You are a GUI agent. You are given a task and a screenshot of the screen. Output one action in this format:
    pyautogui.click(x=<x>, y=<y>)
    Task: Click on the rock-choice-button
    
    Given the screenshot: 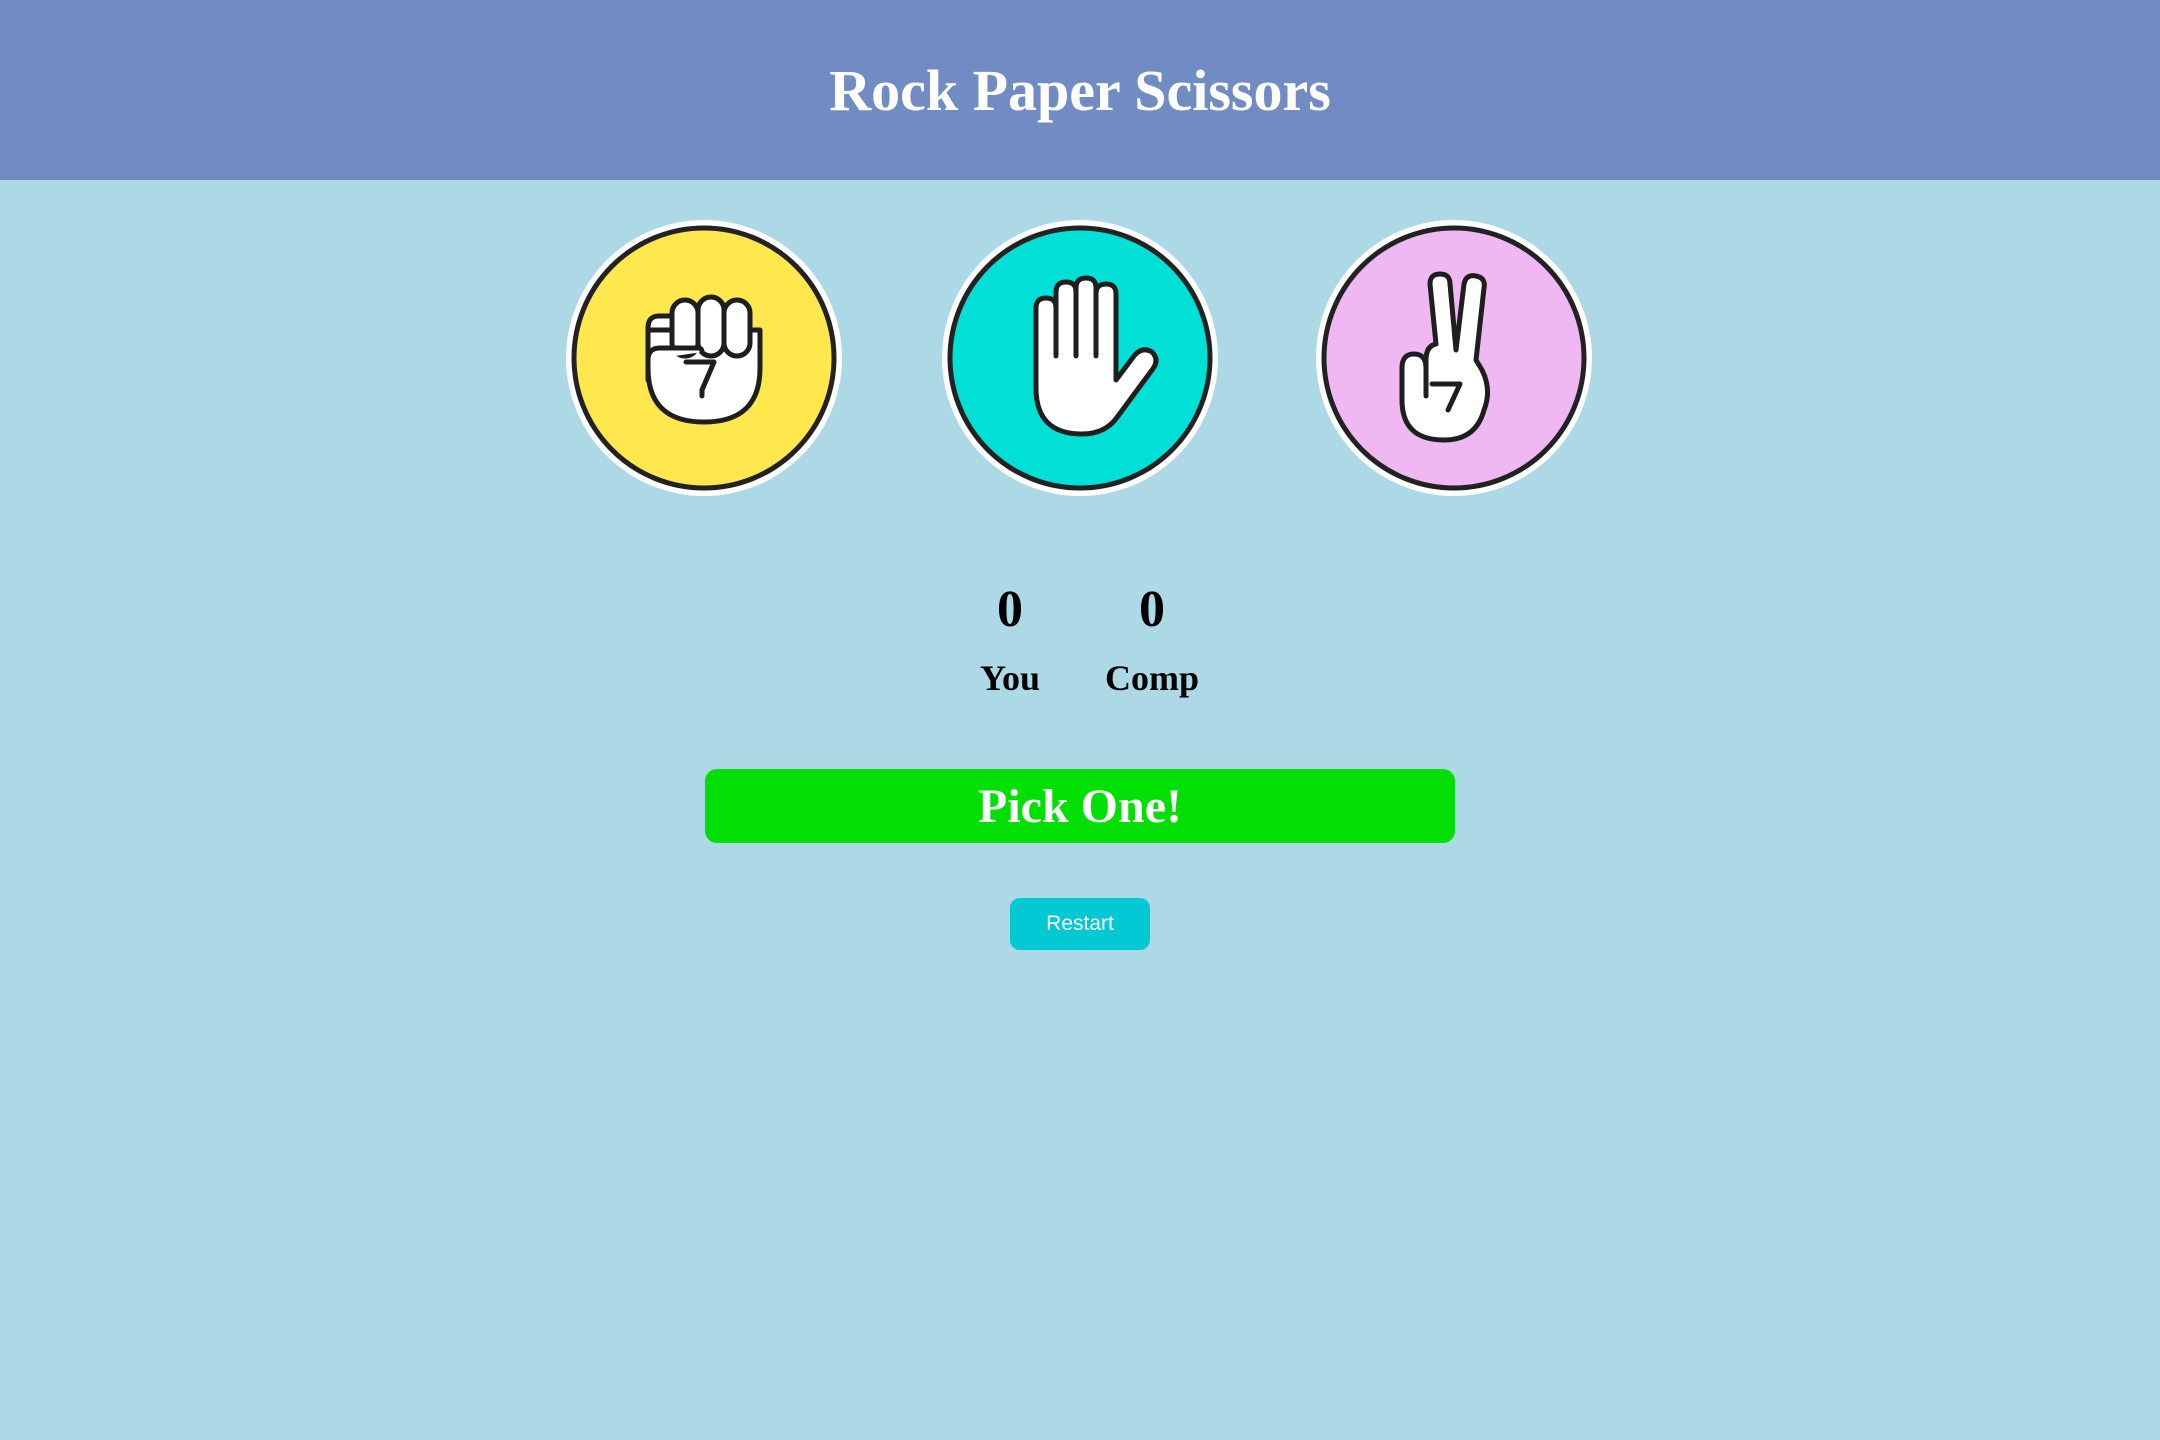 What is the action you would take?
    pyautogui.click(x=704, y=358)
    